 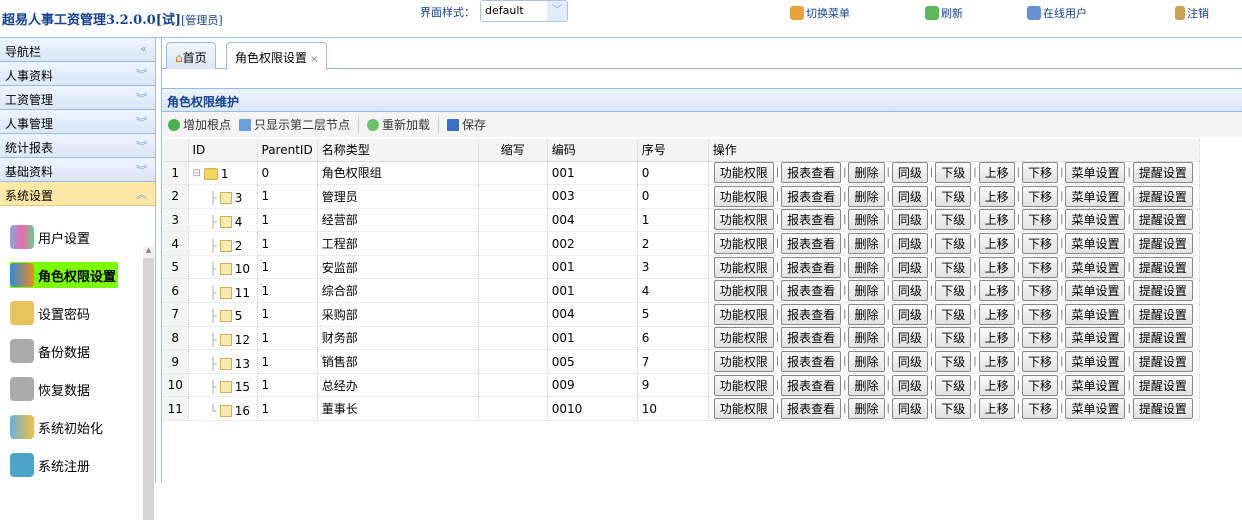 I want to click on theme-select: default ﹀, so click(x=524, y=11).